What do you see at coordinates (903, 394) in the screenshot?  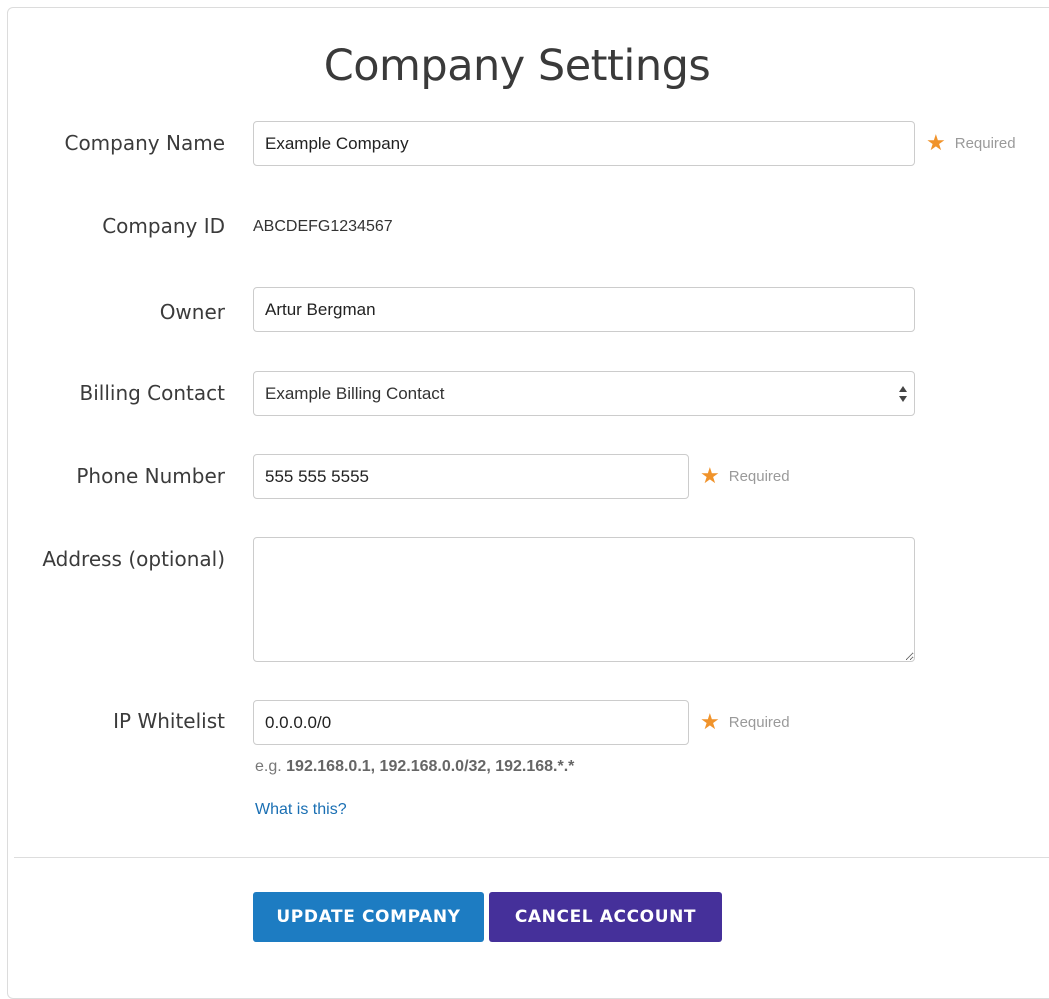 I see `updown-arrows-icon` at bounding box center [903, 394].